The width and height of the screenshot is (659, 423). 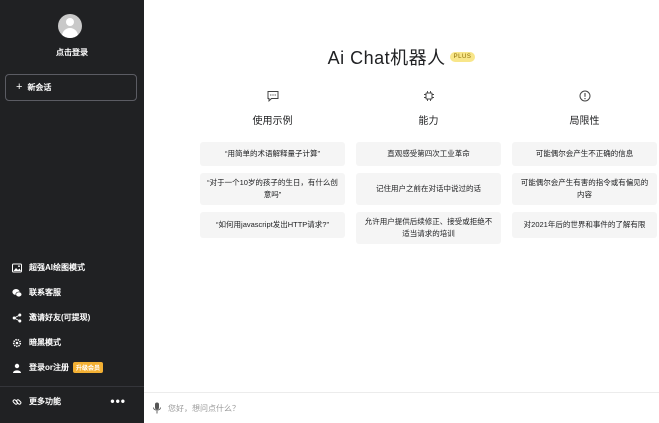 I want to click on sidebar-item-label: 登录or注册, so click(x=49, y=367).